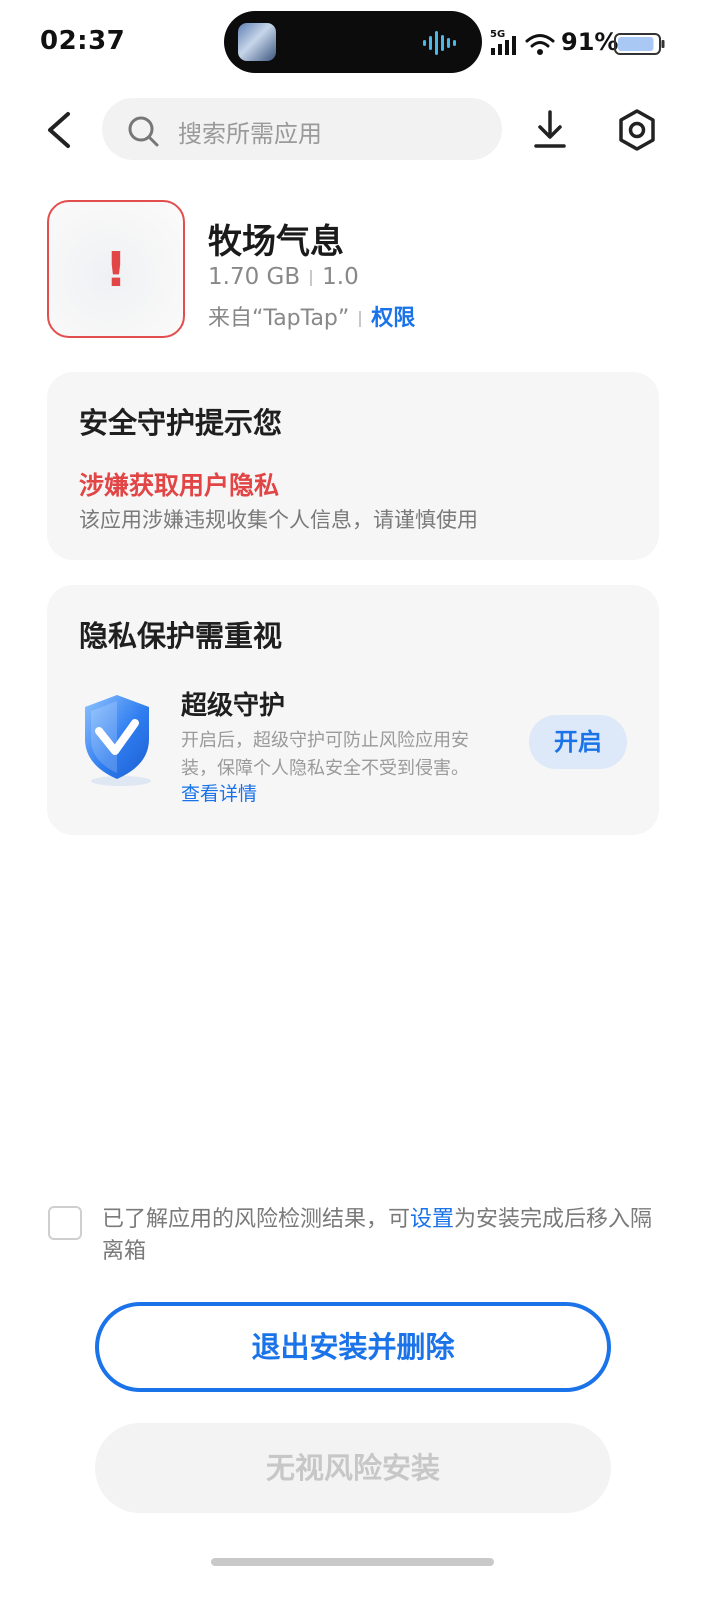 The height and width of the screenshot is (1600, 720). I want to click on warning-exclamation-icon: !, so click(116, 270).